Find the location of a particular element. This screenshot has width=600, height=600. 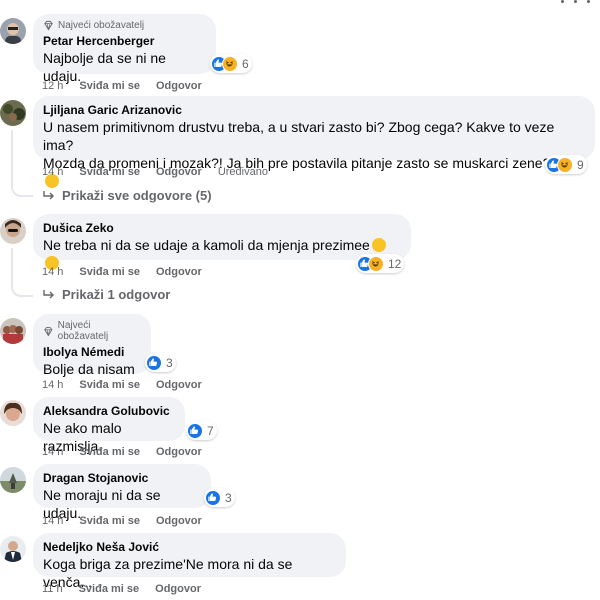

comment-actions: 14 h Sviđa mi se Odgovor Uređivano is located at coordinates (155, 172).